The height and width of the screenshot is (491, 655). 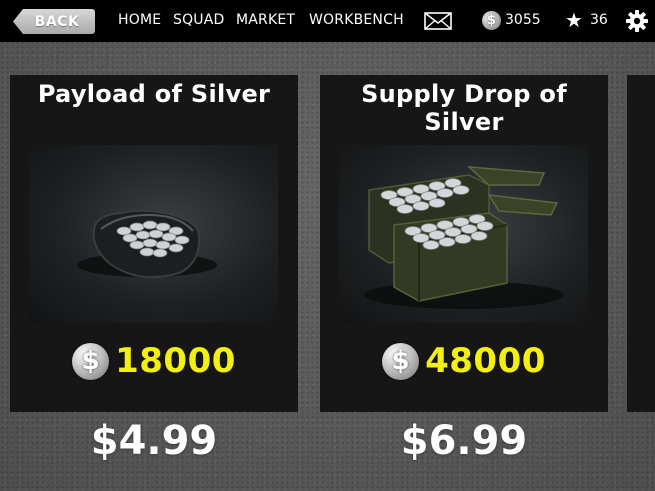 What do you see at coordinates (599, 20) in the screenshot?
I see `star-count: 36` at bounding box center [599, 20].